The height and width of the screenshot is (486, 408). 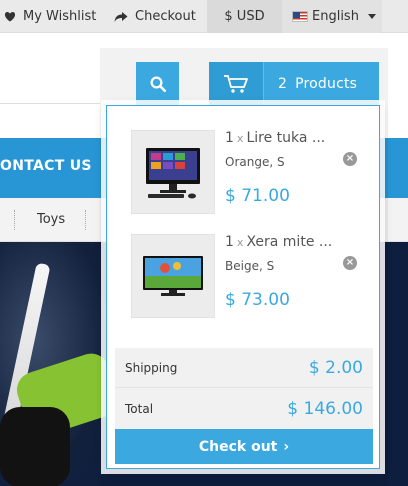 What do you see at coordinates (165, 16) in the screenshot?
I see `checkout-label: Checkout` at bounding box center [165, 16].